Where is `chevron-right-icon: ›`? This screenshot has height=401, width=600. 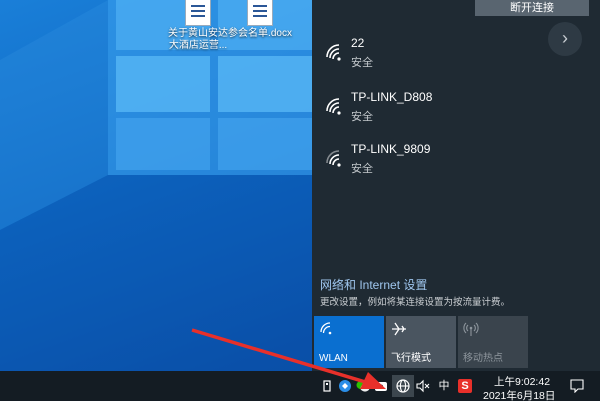
chevron-right-icon: › is located at coordinates (565, 39).